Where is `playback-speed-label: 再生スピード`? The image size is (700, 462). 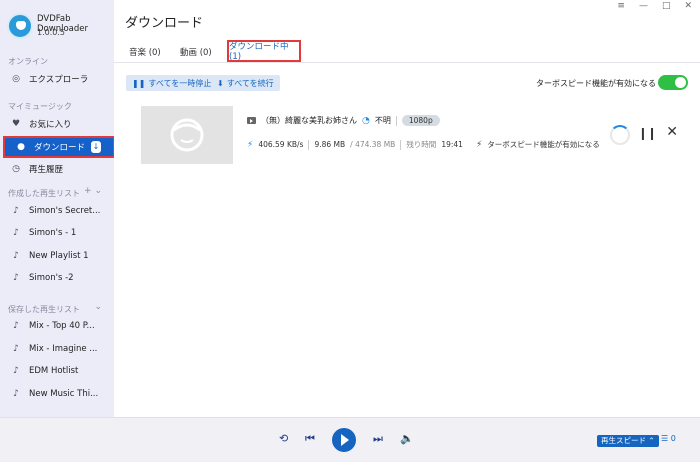
playback-speed-label: 再生スピード is located at coordinates (623, 440).